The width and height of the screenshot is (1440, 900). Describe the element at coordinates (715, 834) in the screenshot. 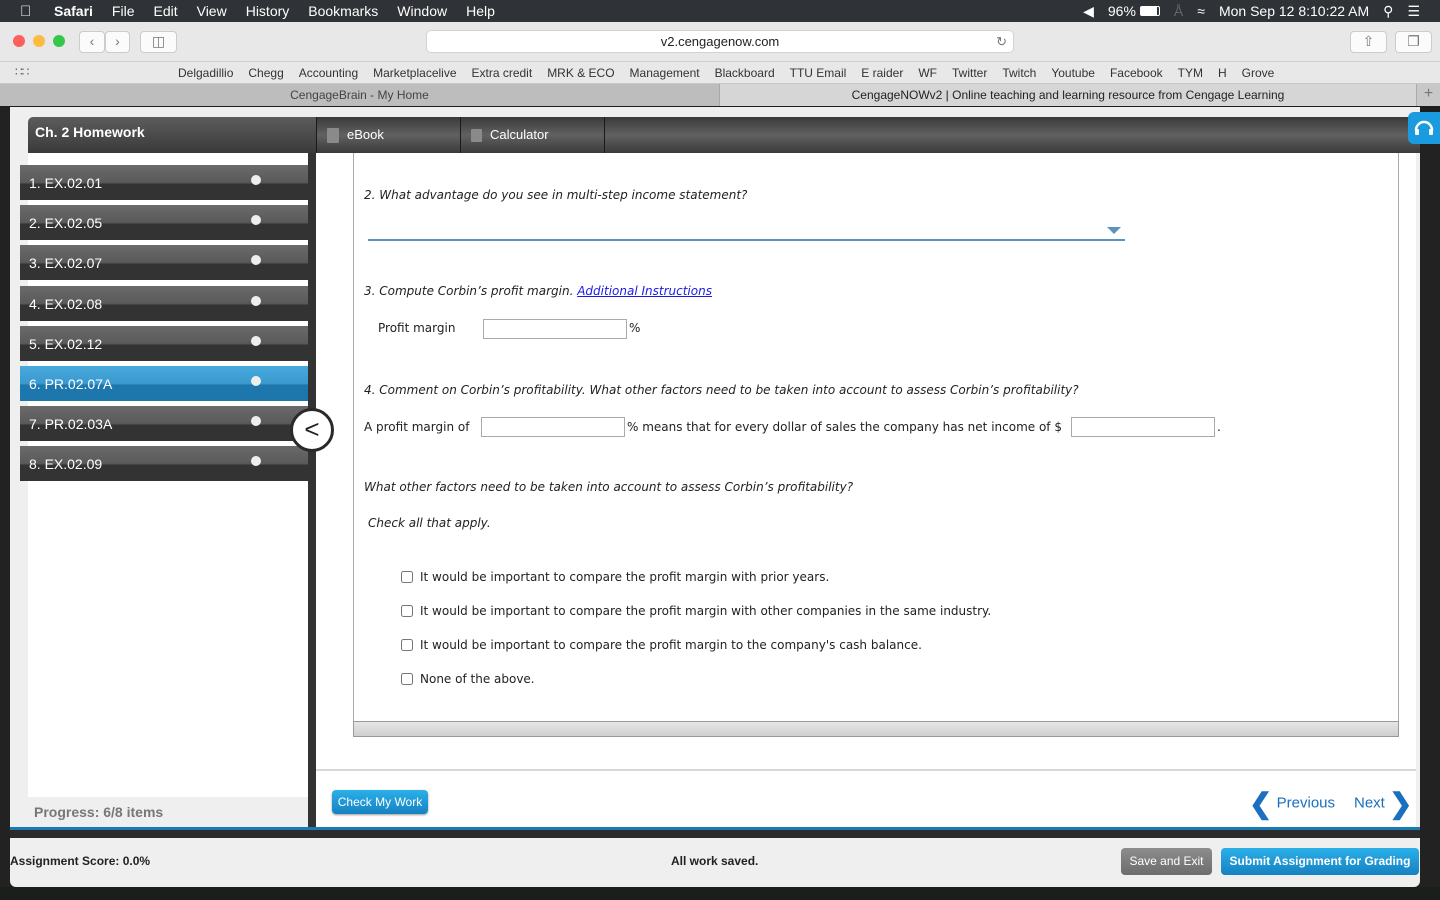

I see `divider-band` at that location.